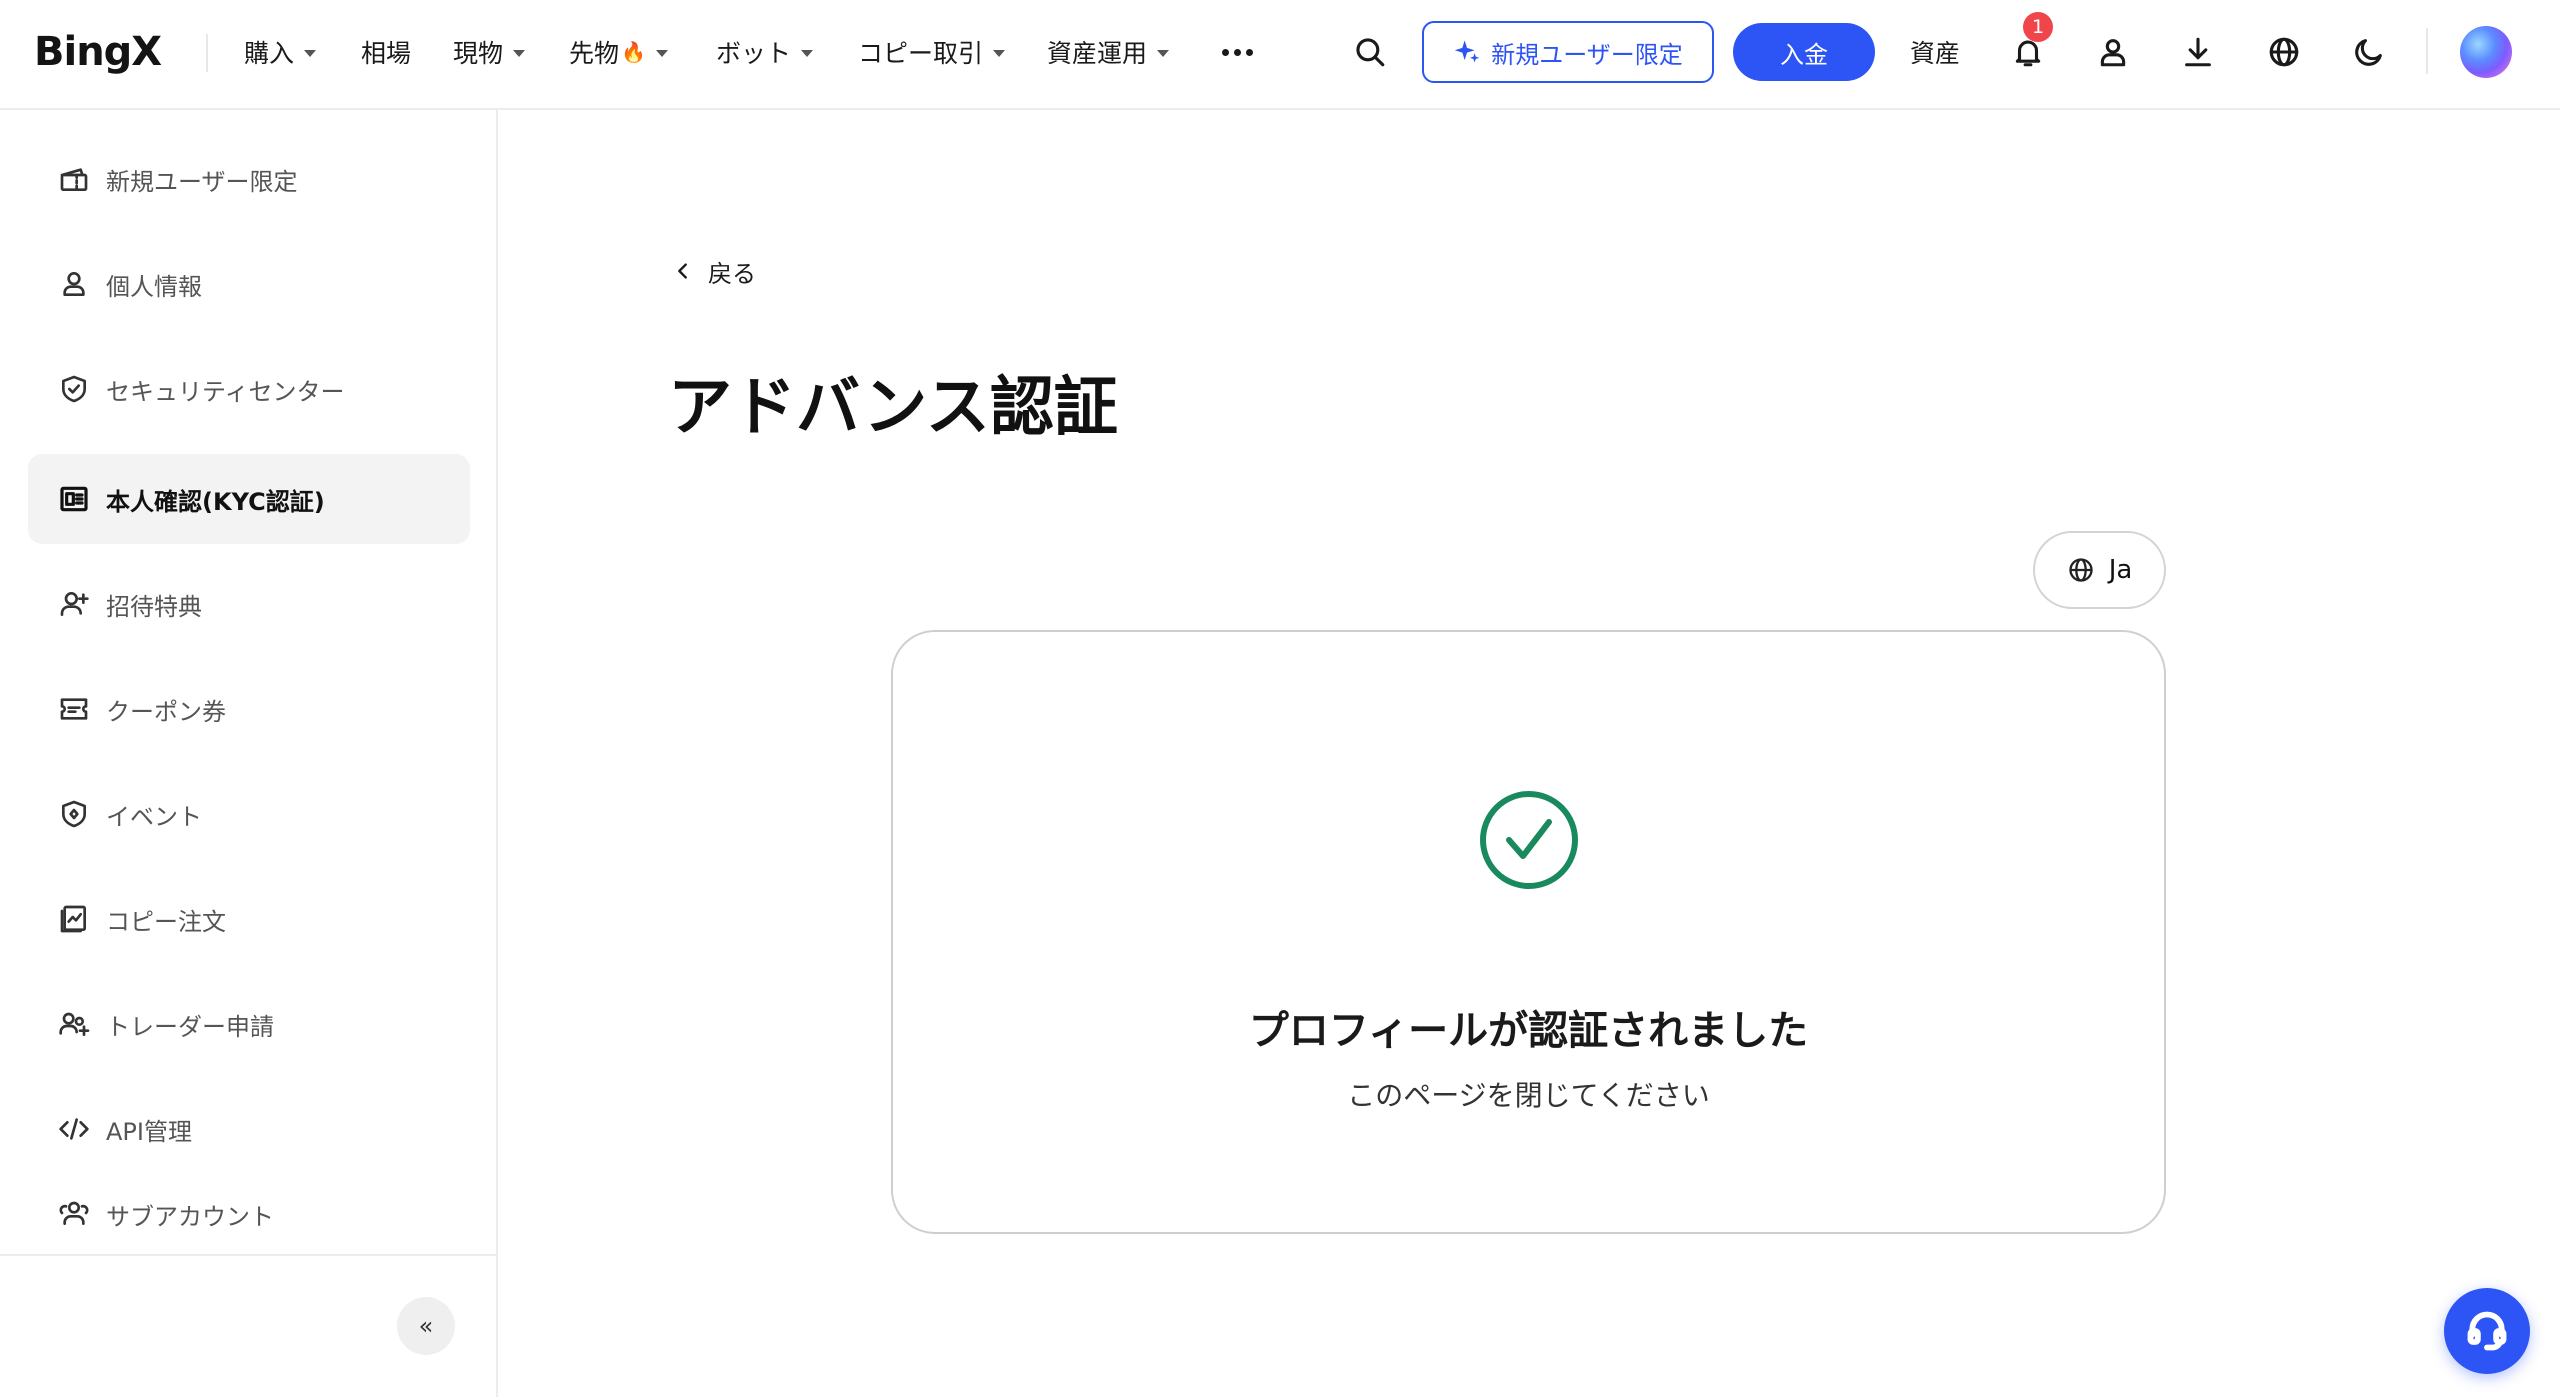  I want to click on shield-icon, so click(74, 389).